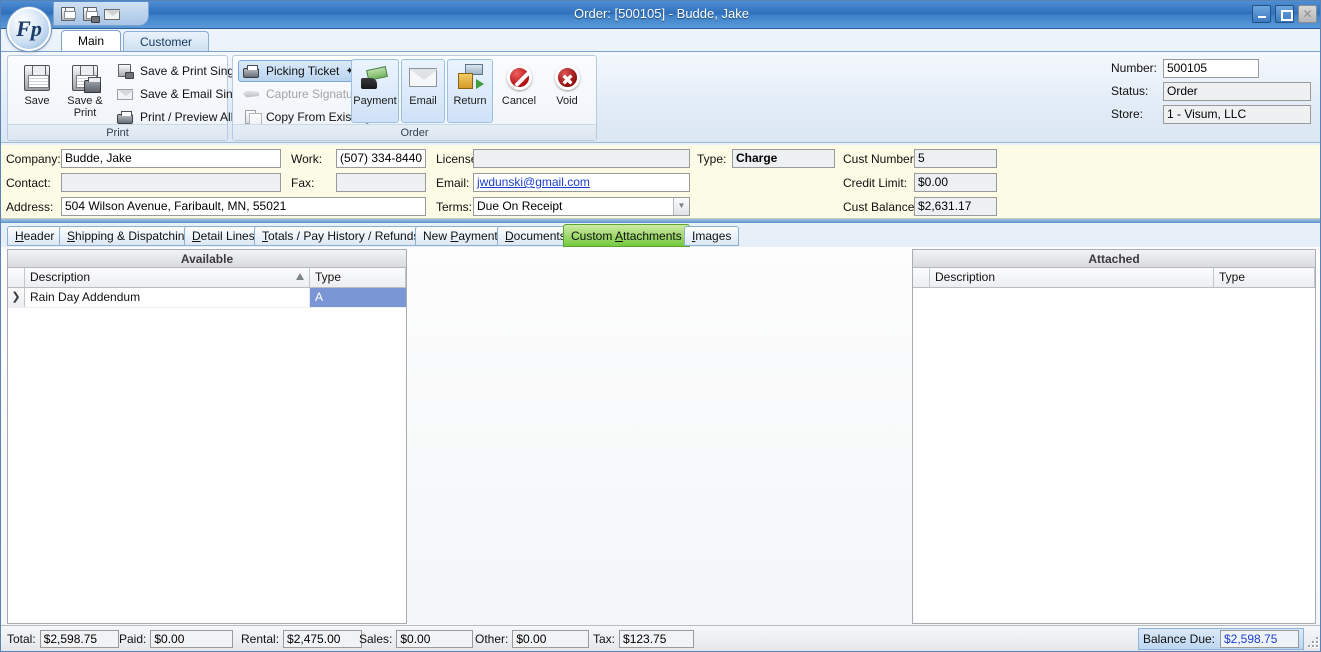  What do you see at coordinates (581, 206) in the screenshot?
I see `terms-combobox: Due On Receipt ▼` at bounding box center [581, 206].